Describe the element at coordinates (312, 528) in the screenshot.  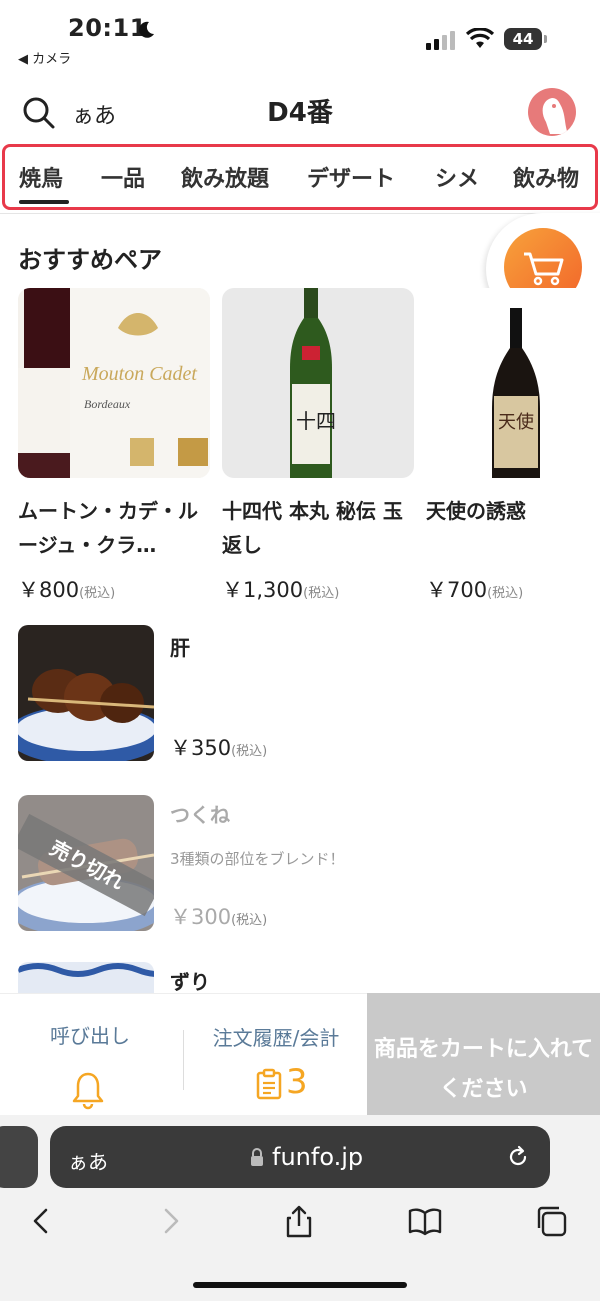
I see `product-name: 十四代 本丸 秘伝 玉返し` at that location.